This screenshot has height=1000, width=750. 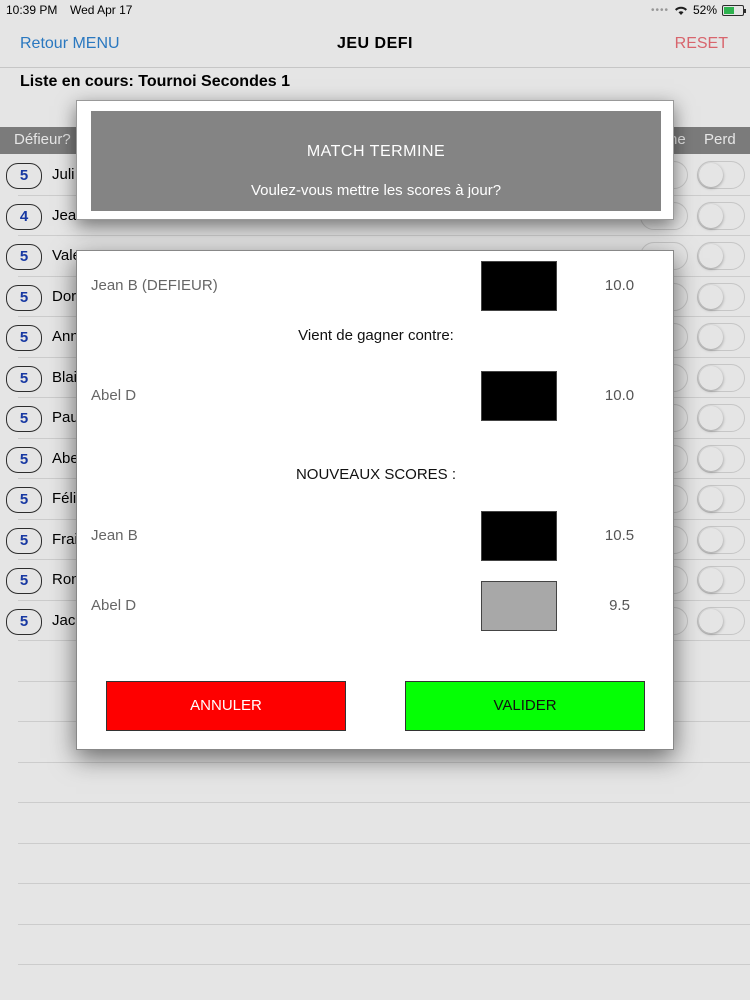 I want to click on new-winner-color-box, so click(x=519, y=536).